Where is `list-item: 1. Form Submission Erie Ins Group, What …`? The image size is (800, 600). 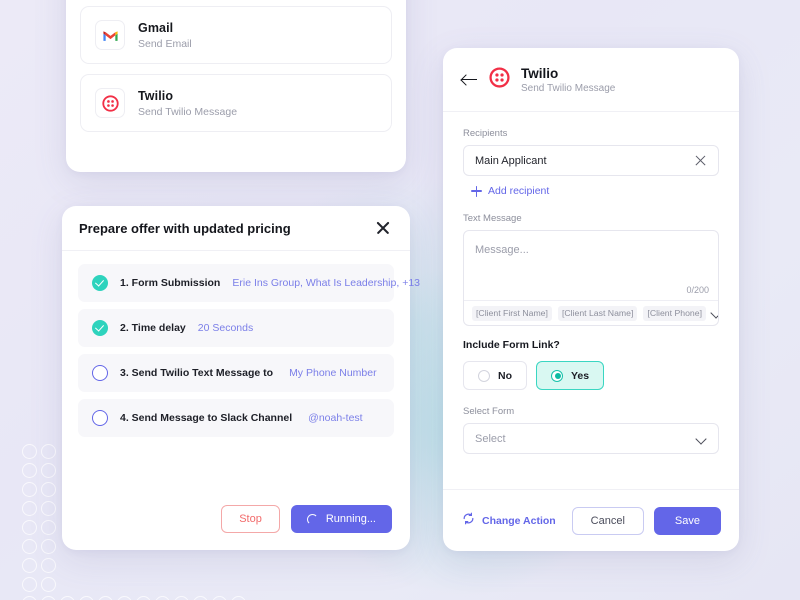
list-item: 1. Form Submission Erie Ins Group, What … is located at coordinates (249, 283).